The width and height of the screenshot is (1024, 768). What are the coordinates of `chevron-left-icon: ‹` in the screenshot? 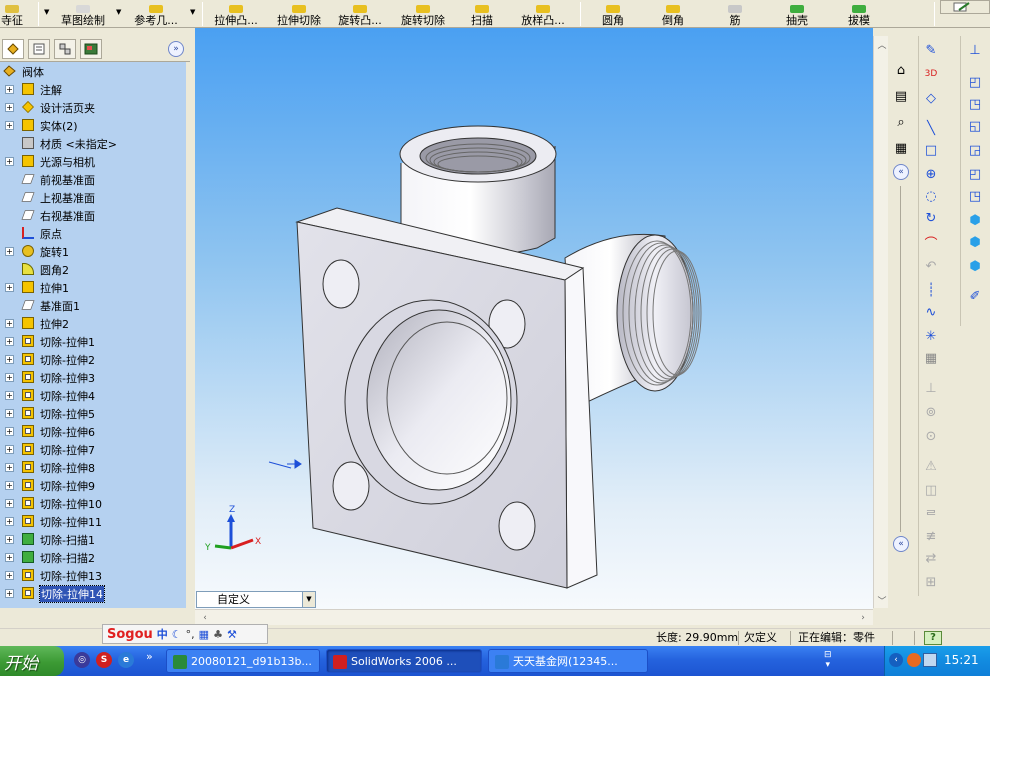 It's located at (896, 660).